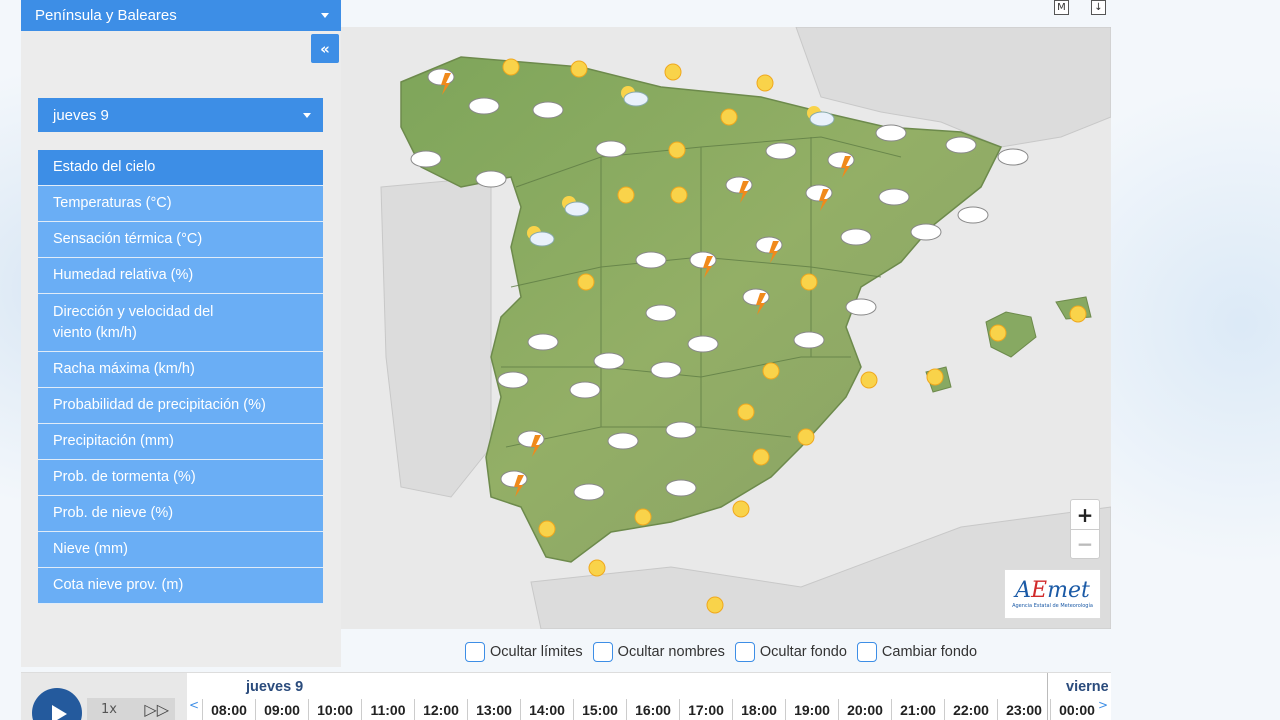 The width and height of the screenshot is (1280, 720). What do you see at coordinates (811, 709) in the screenshot?
I see `hour-slot: 19:00` at bounding box center [811, 709].